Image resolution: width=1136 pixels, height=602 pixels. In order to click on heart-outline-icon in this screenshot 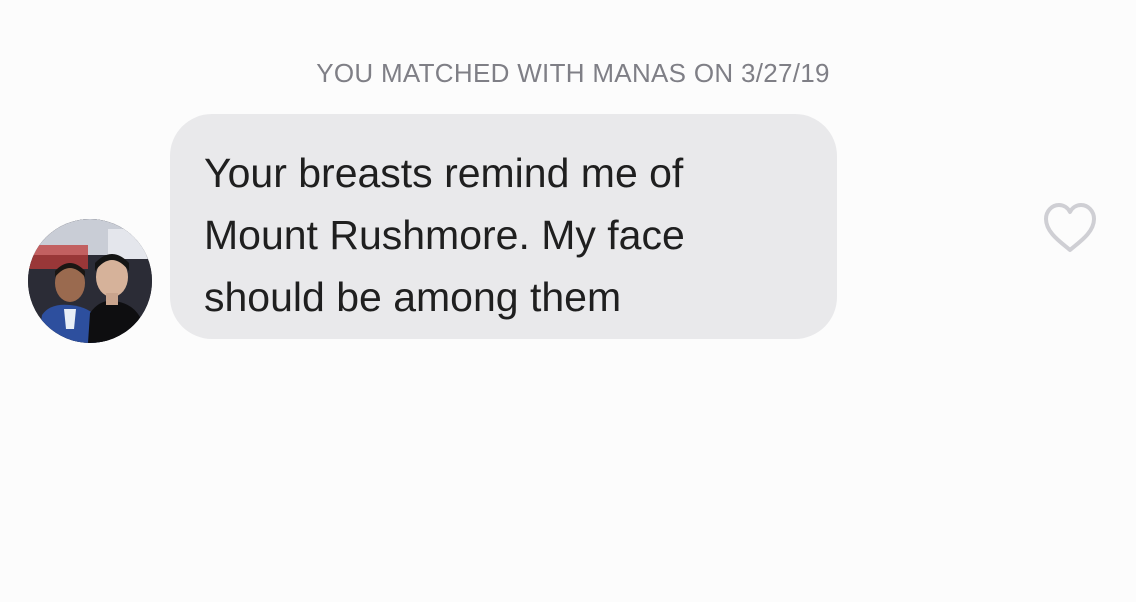, I will do `click(1070, 227)`.